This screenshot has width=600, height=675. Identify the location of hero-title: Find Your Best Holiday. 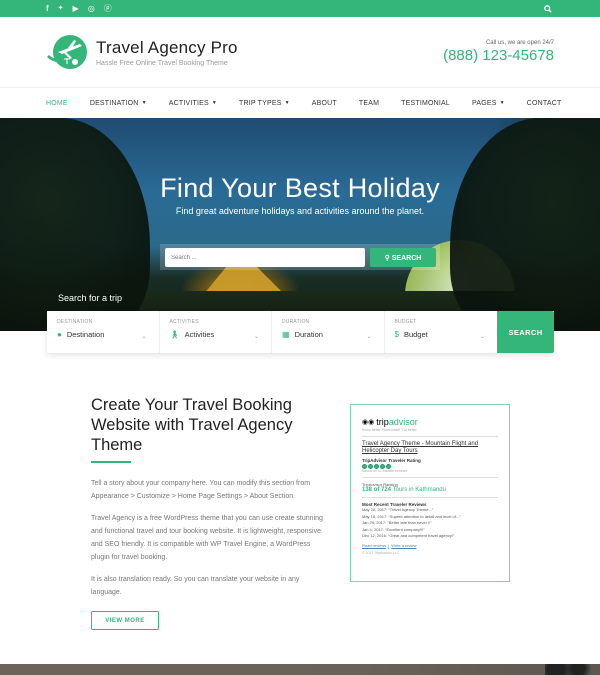
(300, 188).